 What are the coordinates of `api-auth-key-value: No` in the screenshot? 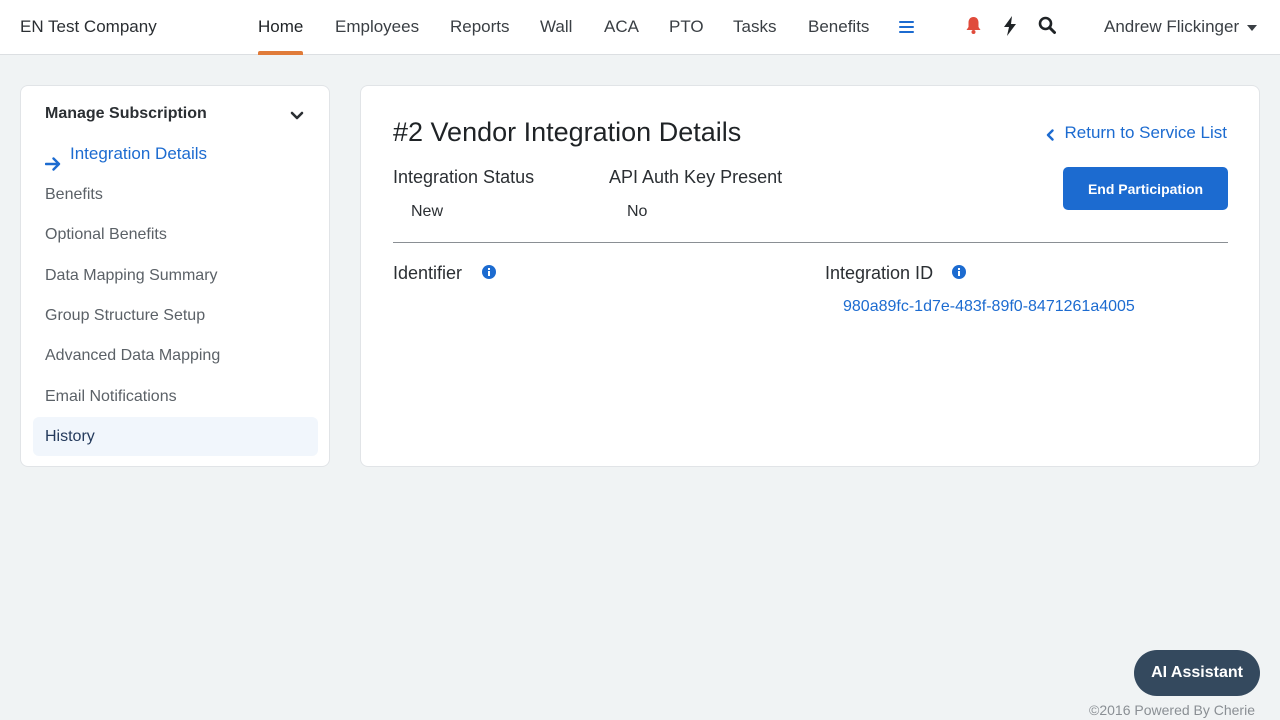 It's located at (637, 211).